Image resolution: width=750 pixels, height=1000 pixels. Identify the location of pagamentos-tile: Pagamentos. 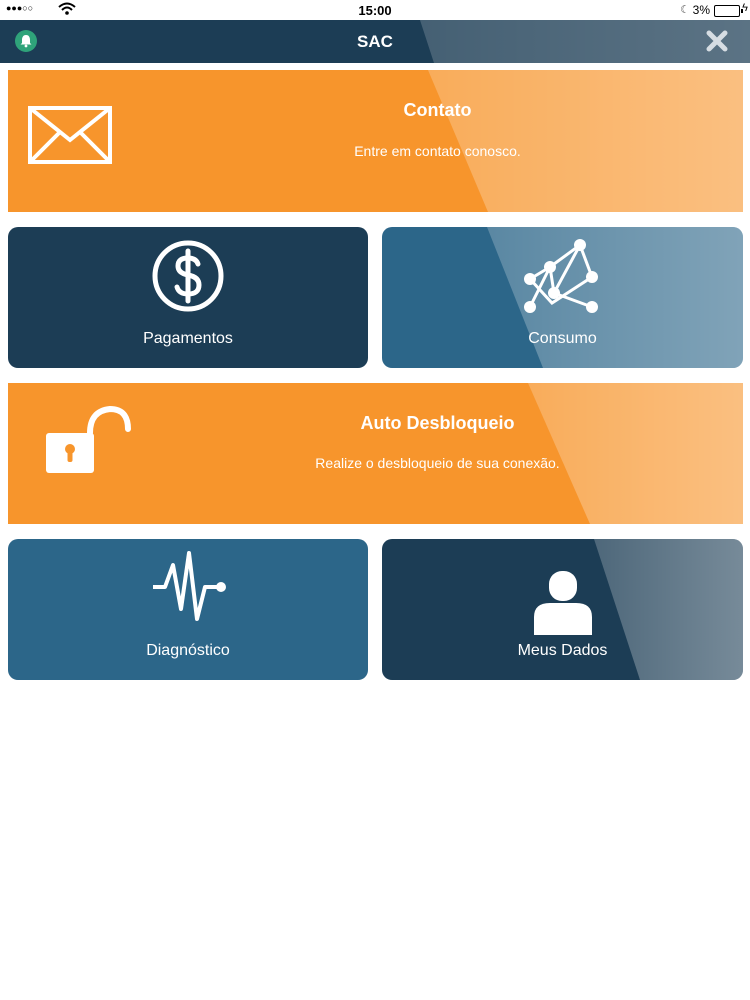
(188, 297).